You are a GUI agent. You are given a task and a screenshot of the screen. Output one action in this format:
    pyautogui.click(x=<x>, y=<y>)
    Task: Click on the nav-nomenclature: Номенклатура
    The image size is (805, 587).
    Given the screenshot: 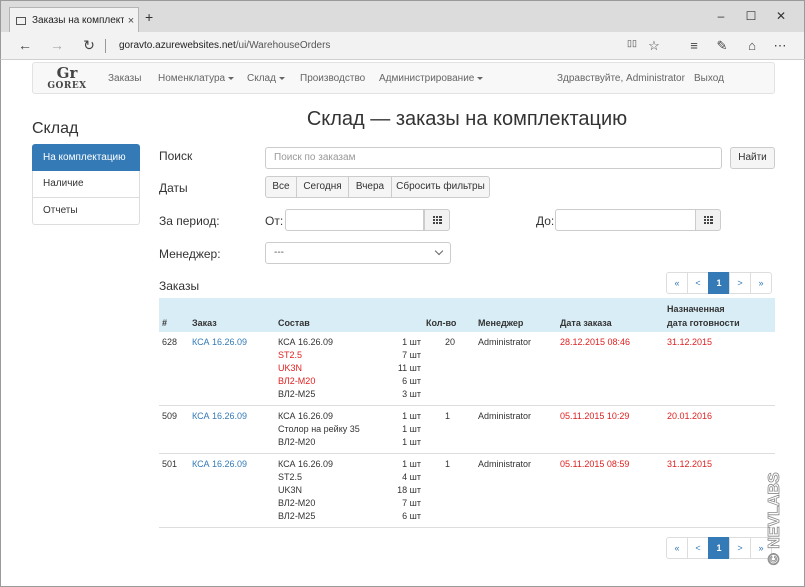 What is the action you would take?
    pyautogui.click(x=196, y=78)
    